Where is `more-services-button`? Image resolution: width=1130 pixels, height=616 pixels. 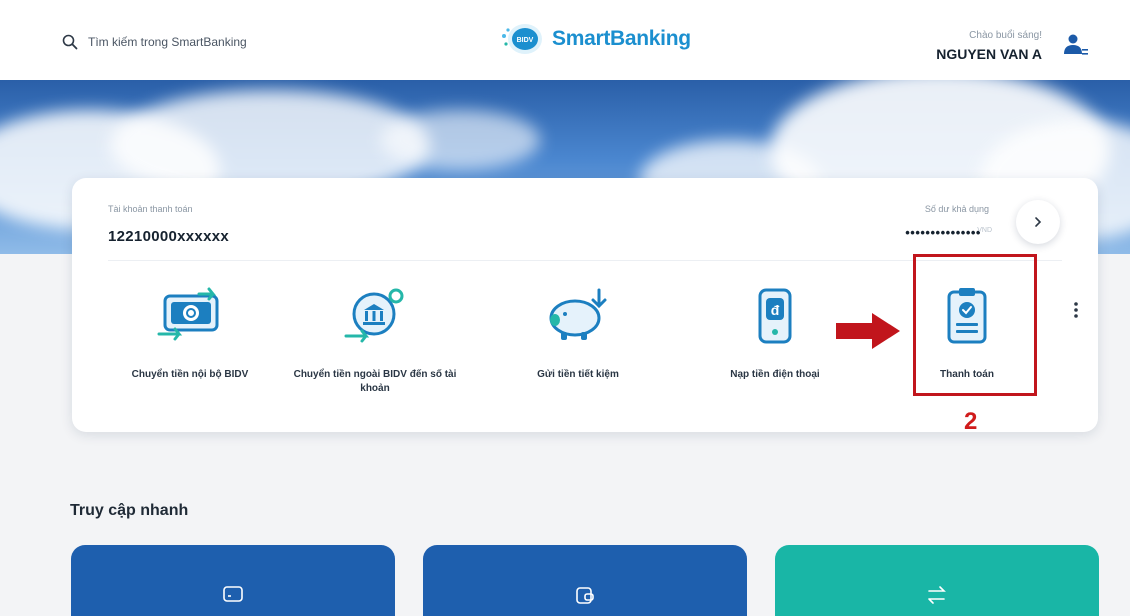 more-services-button is located at coordinates (1076, 310).